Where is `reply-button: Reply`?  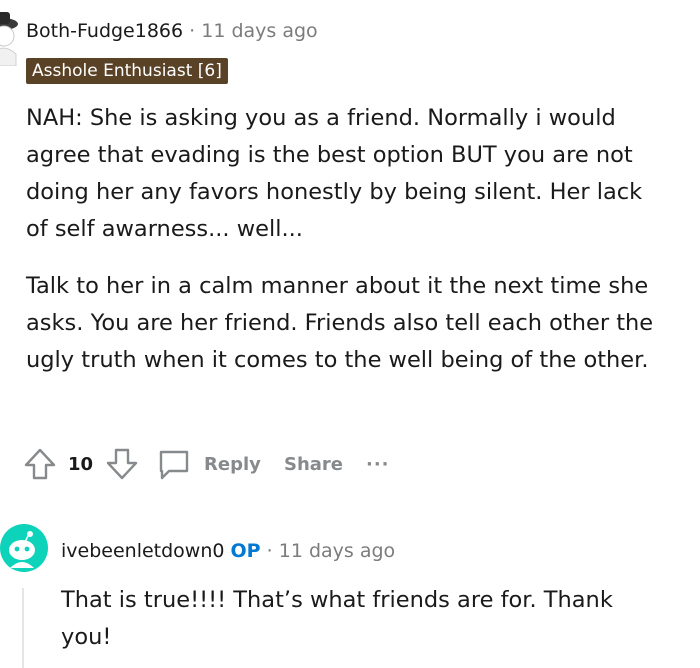 reply-button: Reply is located at coordinates (208, 464).